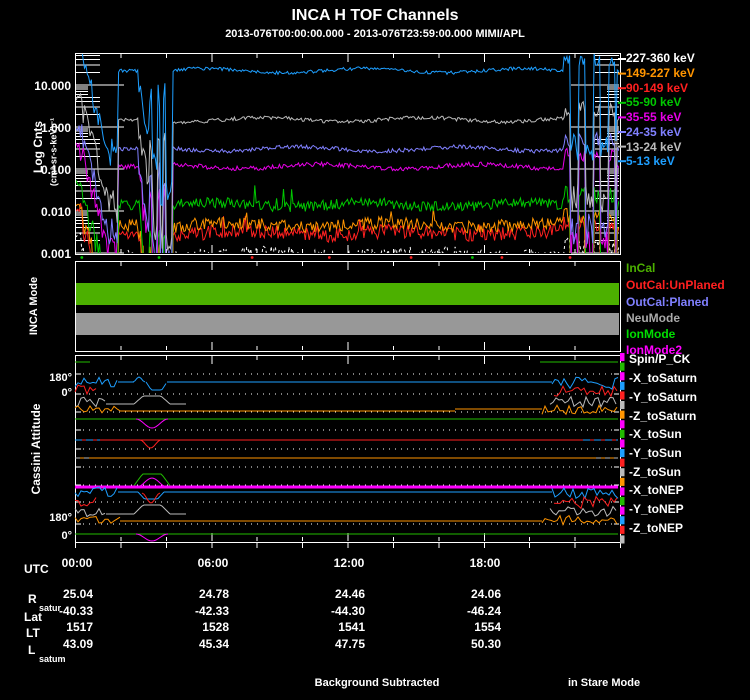 This screenshot has height=700, width=750. Describe the element at coordinates (77, 563) in the screenshot. I see `utc-tick-0000: 00:00` at that location.